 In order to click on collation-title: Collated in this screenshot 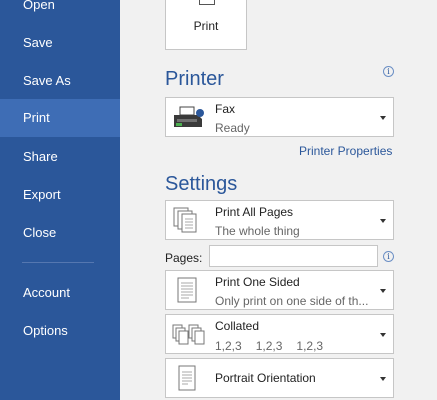, I will do `click(237, 326)`.